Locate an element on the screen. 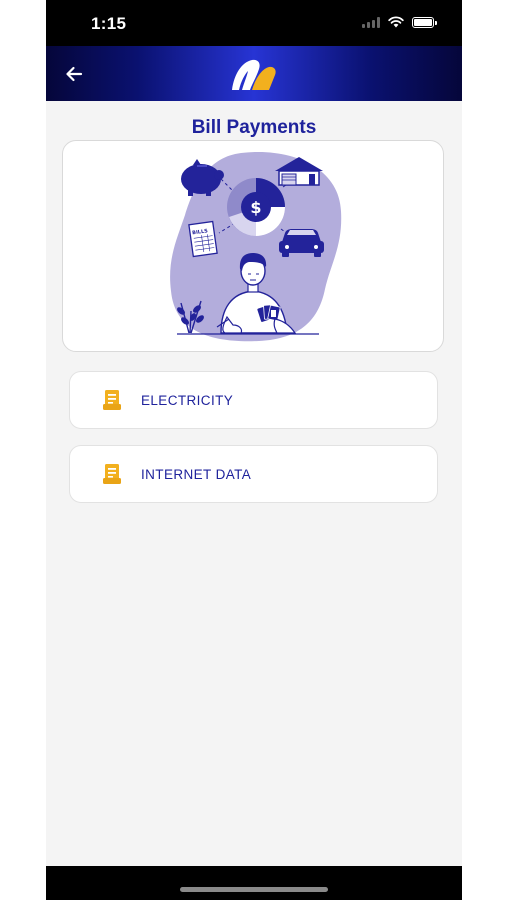 This screenshot has height=900, width=507. signal-icon is located at coordinates (371, 22).